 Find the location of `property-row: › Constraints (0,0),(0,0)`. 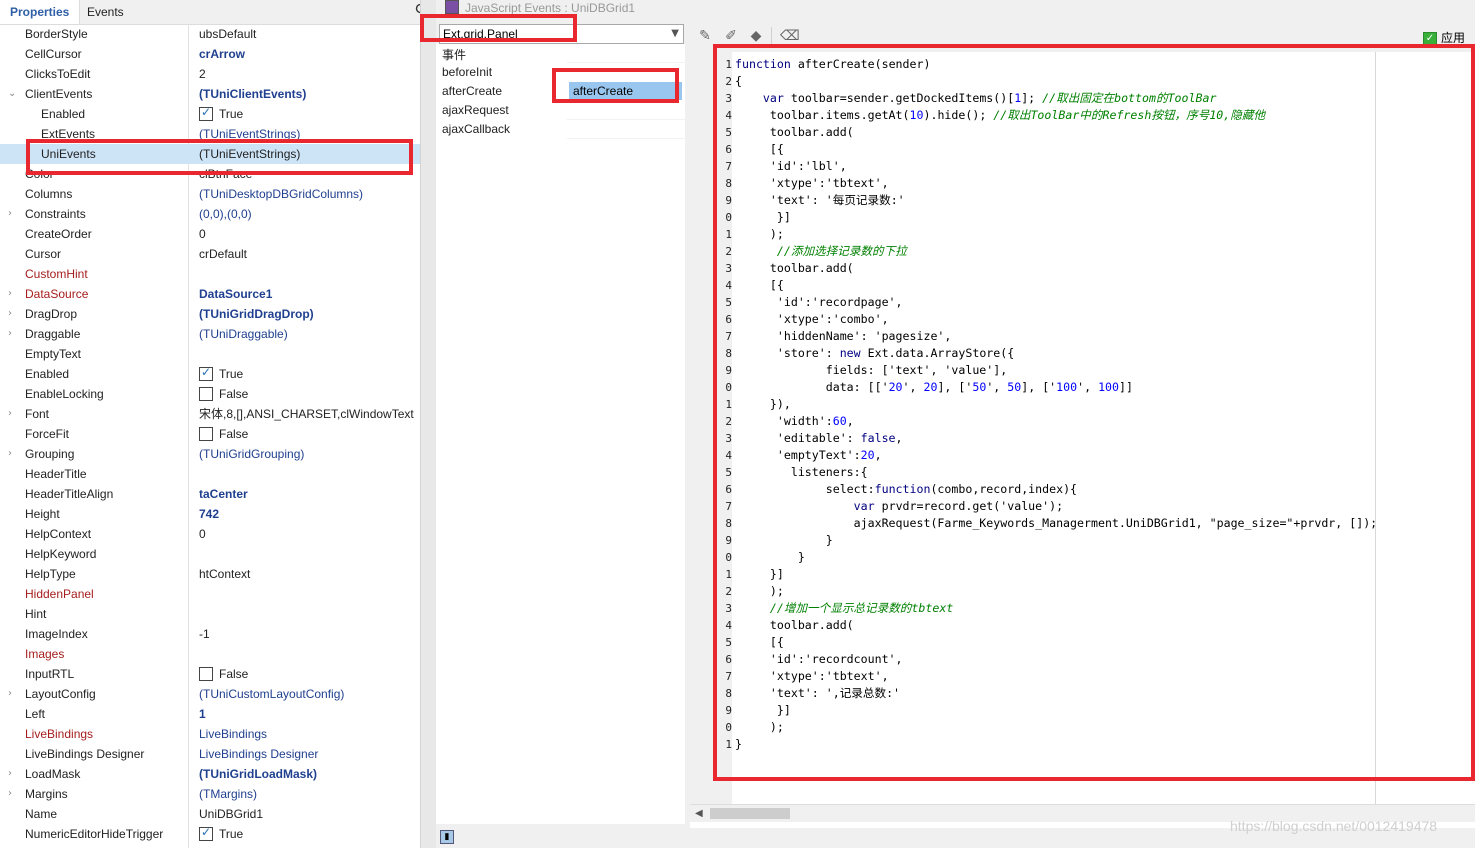

property-row: › Constraints (0,0),(0,0) is located at coordinates (210, 214).